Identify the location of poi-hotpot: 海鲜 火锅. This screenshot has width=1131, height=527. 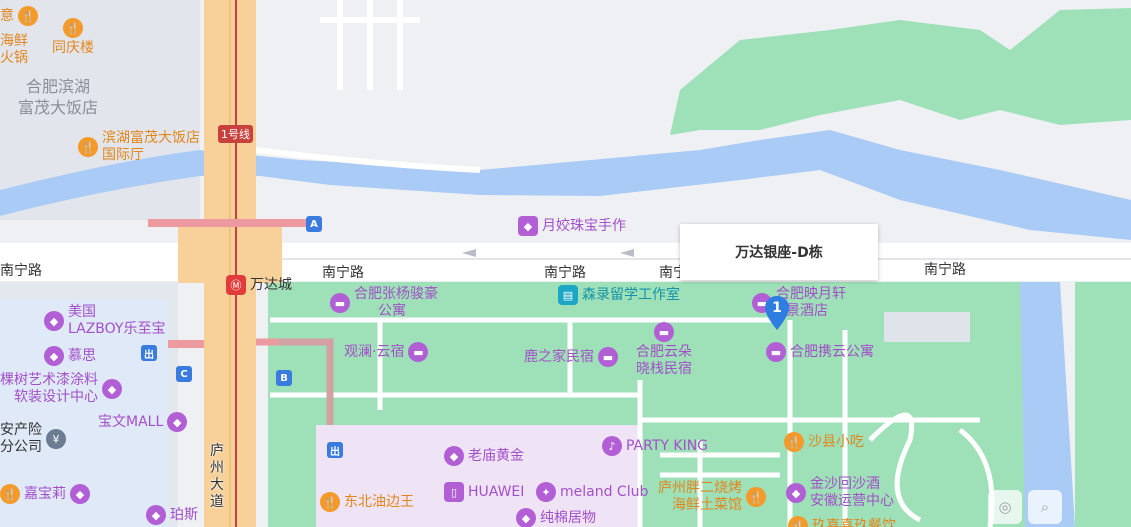
(14, 50).